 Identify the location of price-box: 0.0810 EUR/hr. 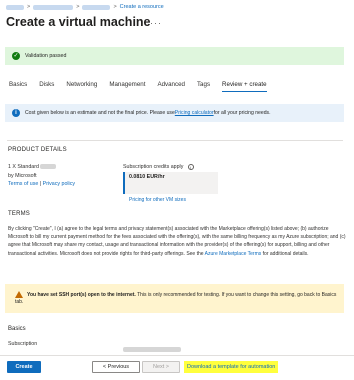
(170, 183).